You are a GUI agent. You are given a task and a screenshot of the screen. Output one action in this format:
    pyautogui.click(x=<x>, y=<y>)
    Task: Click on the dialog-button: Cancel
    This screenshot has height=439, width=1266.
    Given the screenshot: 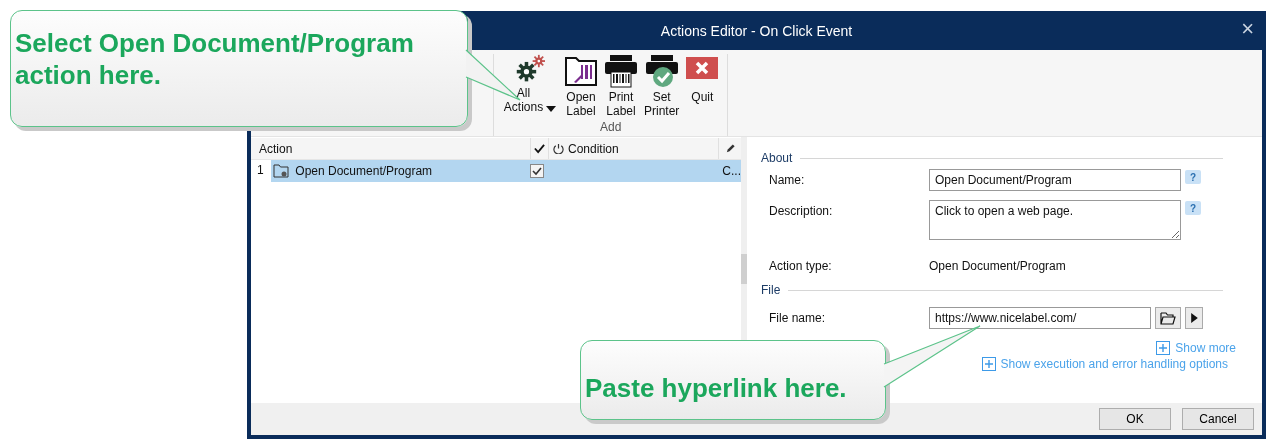 What is the action you would take?
    pyautogui.click(x=1218, y=419)
    